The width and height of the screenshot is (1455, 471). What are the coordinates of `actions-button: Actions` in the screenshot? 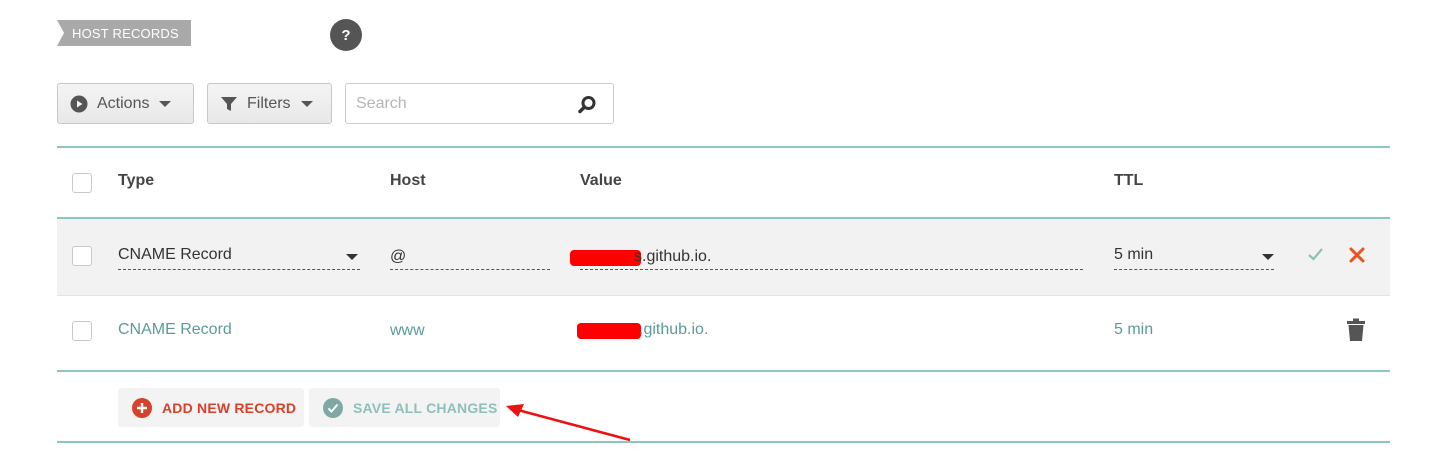 It's located at (125, 103).